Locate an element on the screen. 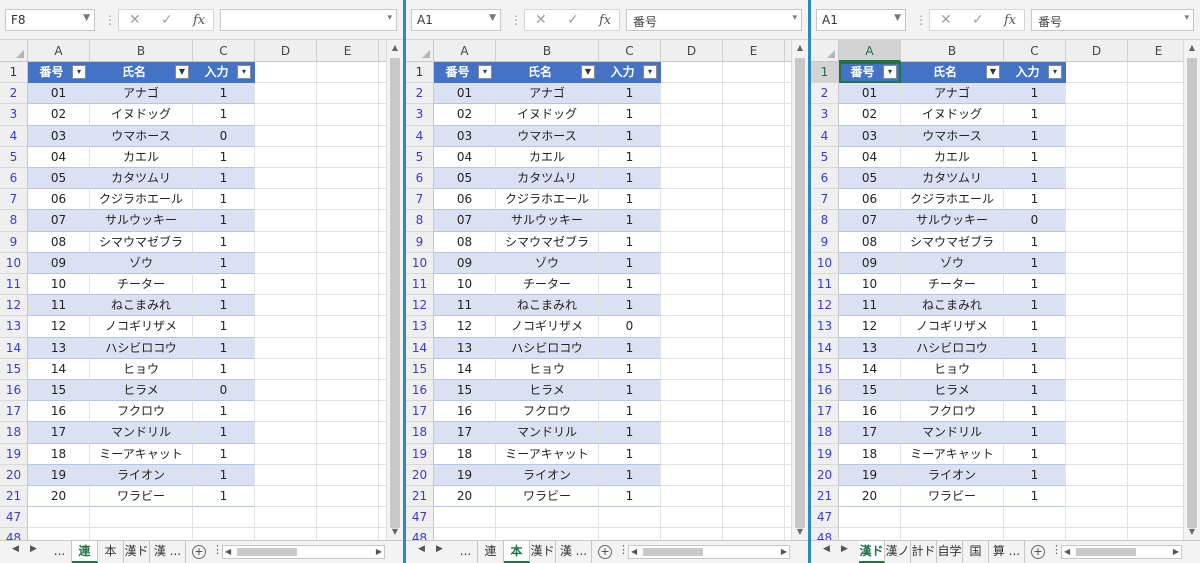 This screenshot has height=563, width=1200. next-sheet-icon: ▶ is located at coordinates (33, 549).